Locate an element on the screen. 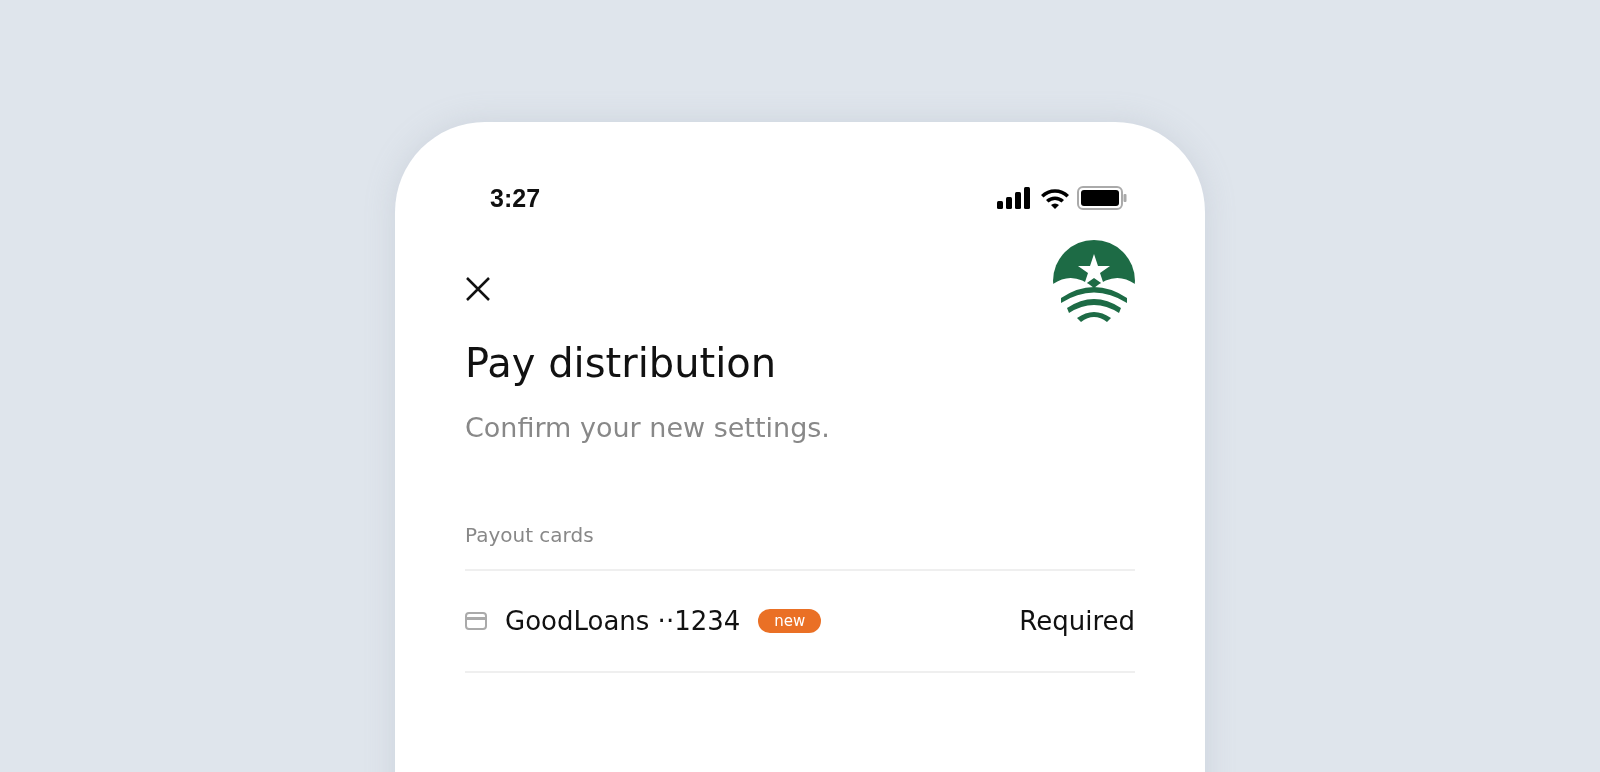 The height and width of the screenshot is (772, 1600). section-label: Payout cards is located at coordinates (800, 547).